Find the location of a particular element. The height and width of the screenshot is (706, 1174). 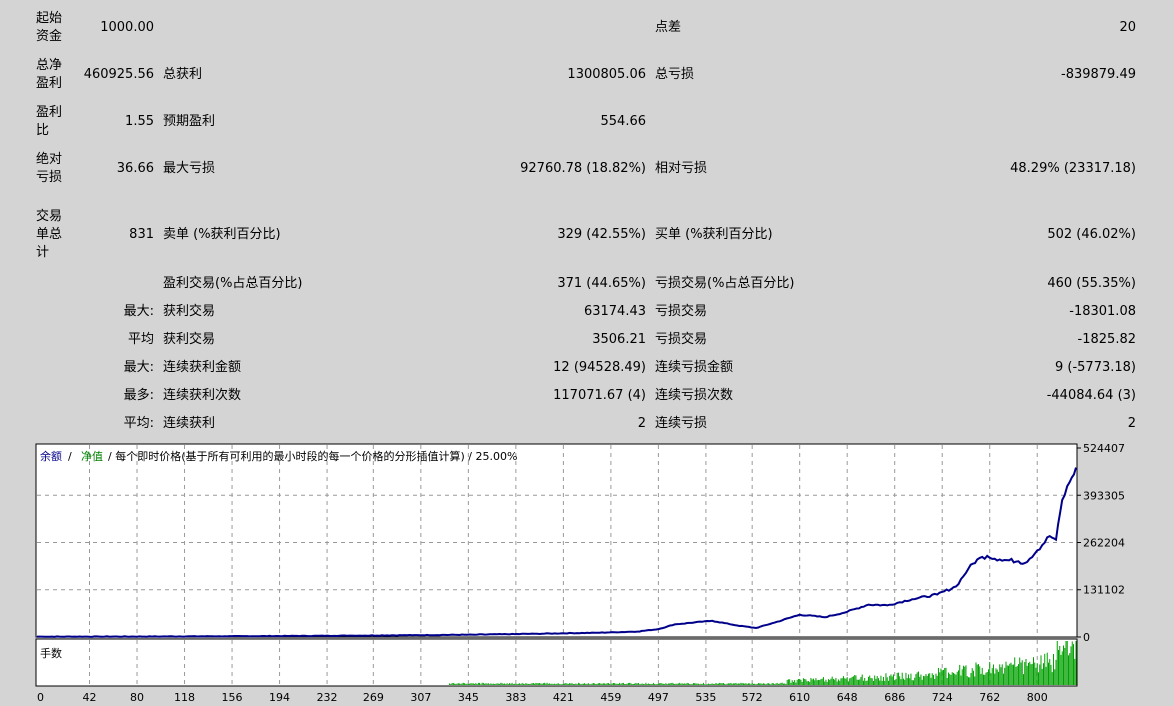

row-value-2: 9 (-5773.18) is located at coordinates (1095, 367).